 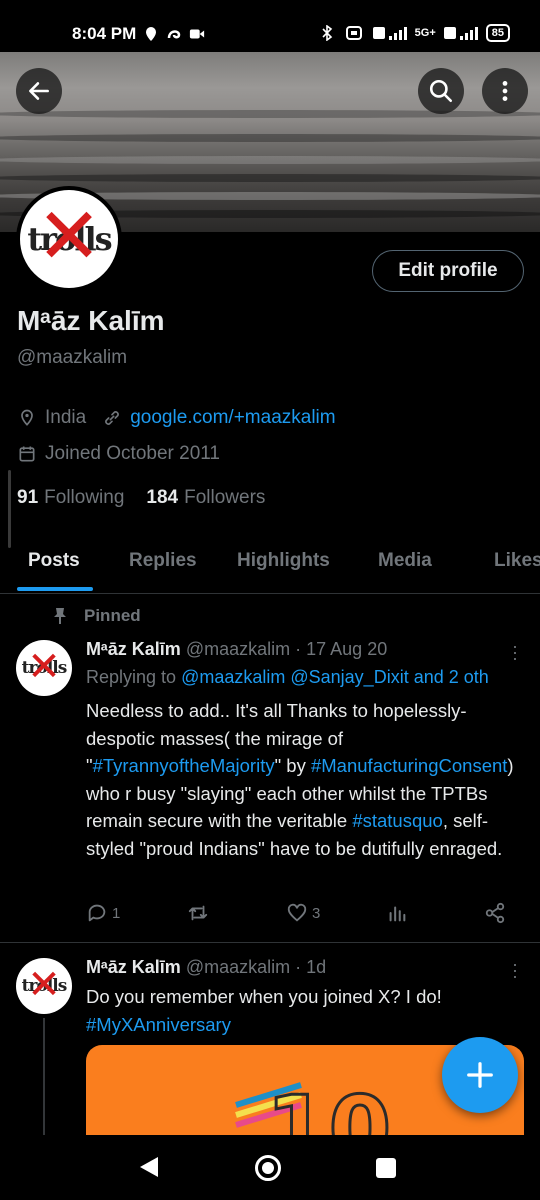 What do you see at coordinates (104, 33) in the screenshot?
I see `status-time: 8:04 PM` at bounding box center [104, 33].